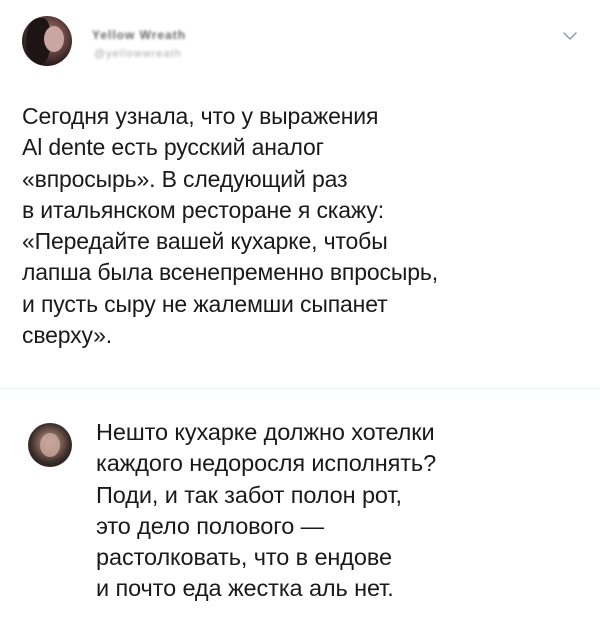  Describe the element at coordinates (205, 241) in the screenshot. I see `tweet-text-line: «Передайте вашей кухарке, чтобы` at that location.